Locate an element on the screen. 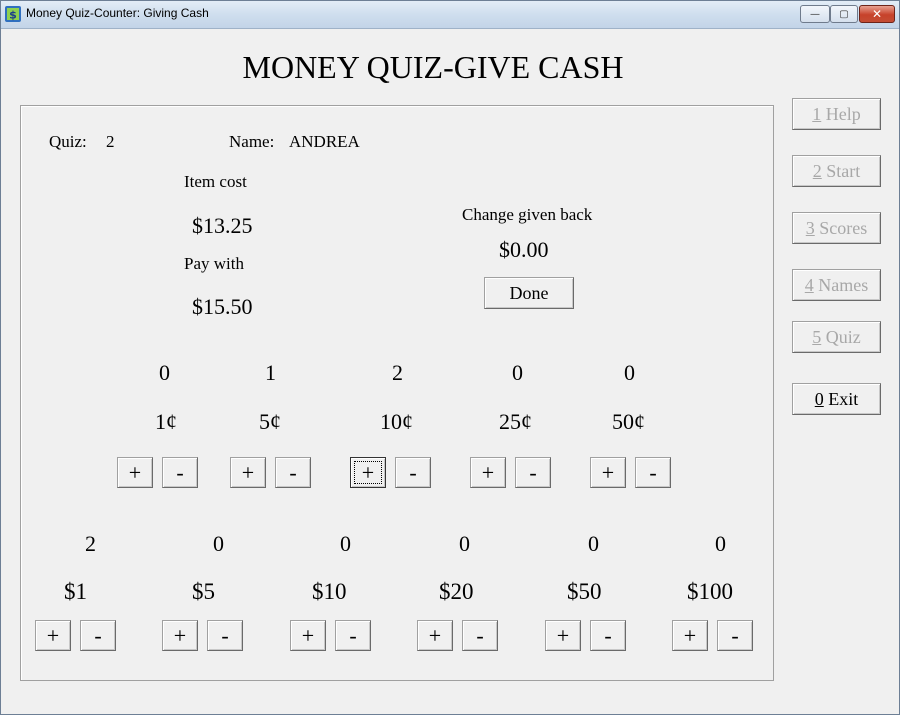 The image size is (900, 715). coin-label: 10¢ is located at coordinates (396, 421).